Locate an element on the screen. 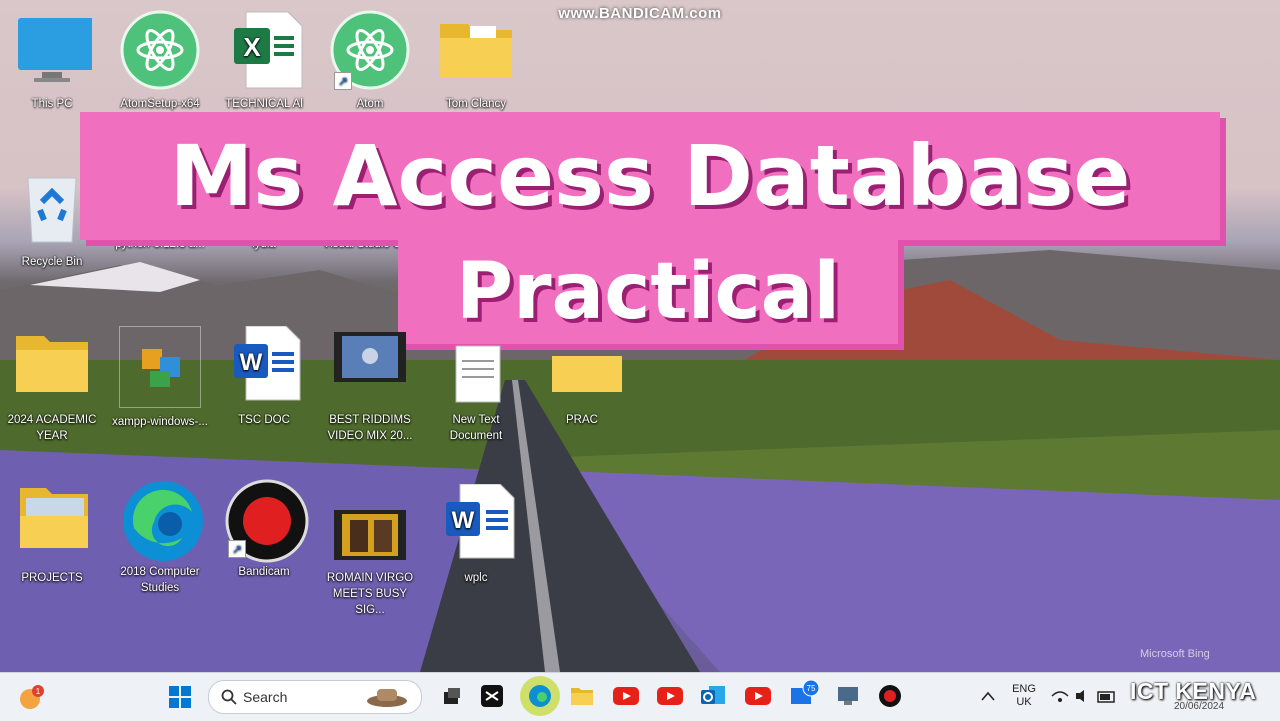 The height and width of the screenshot is (721, 1280). search-placeholder: Search is located at coordinates (265, 697).